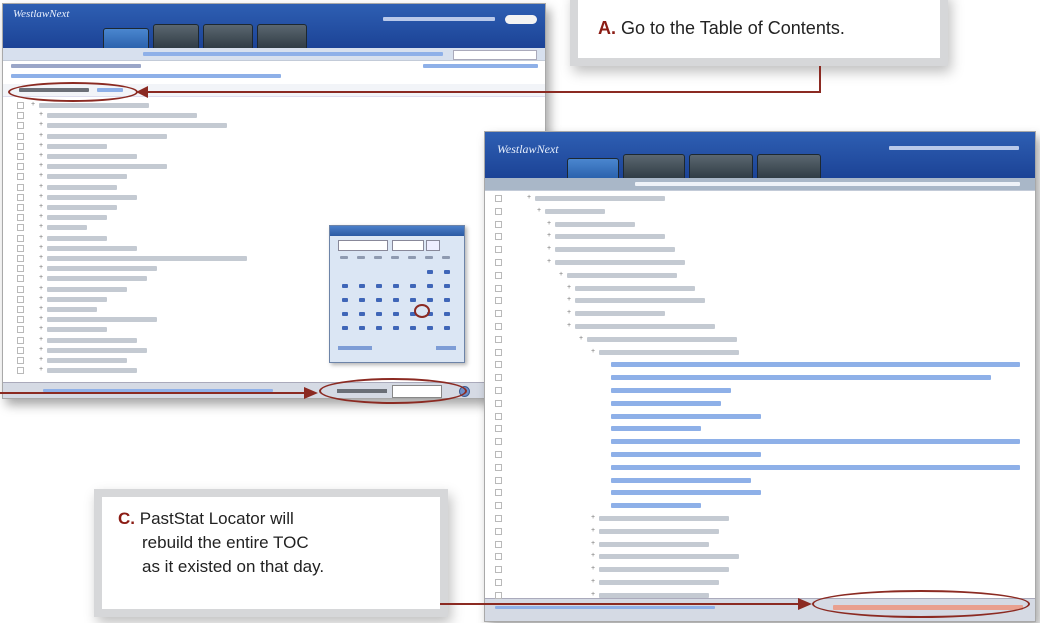 This screenshot has height=623, width=1040. What do you see at coordinates (954, 148) in the screenshot?
I see `front-toplinks` at bounding box center [954, 148].